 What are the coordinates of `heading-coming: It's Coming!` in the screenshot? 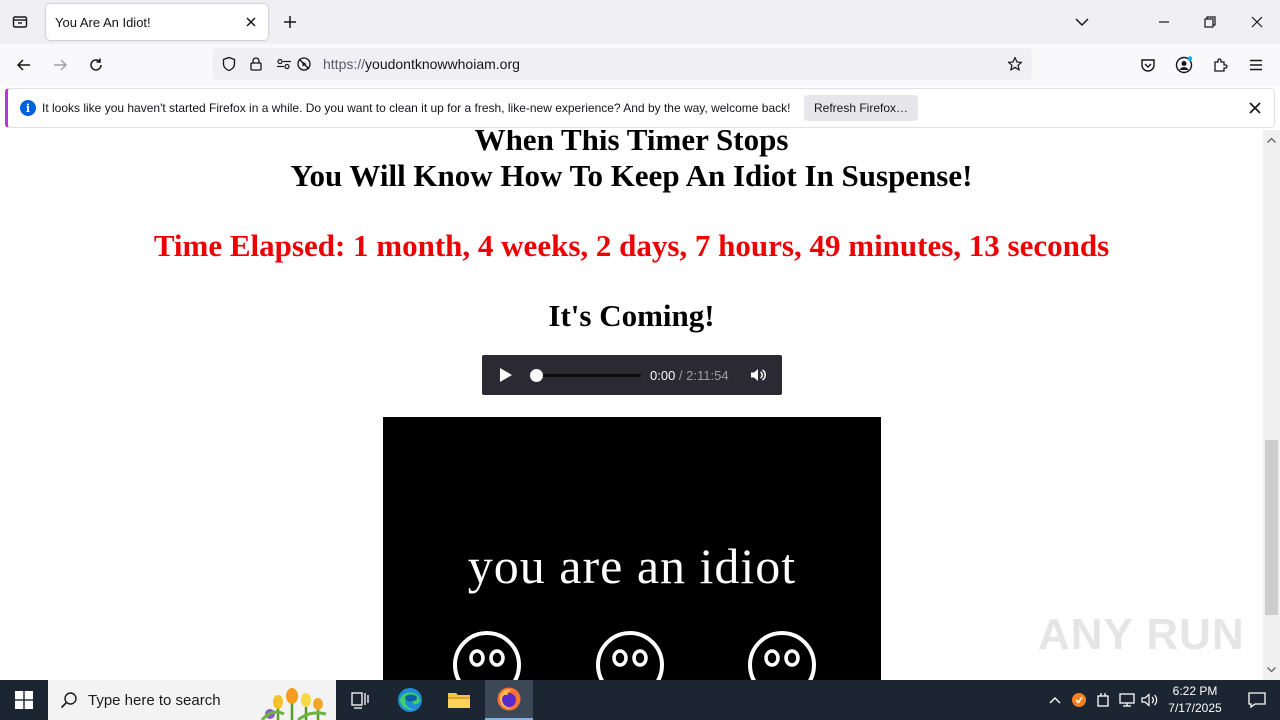 It's located at (631, 315).